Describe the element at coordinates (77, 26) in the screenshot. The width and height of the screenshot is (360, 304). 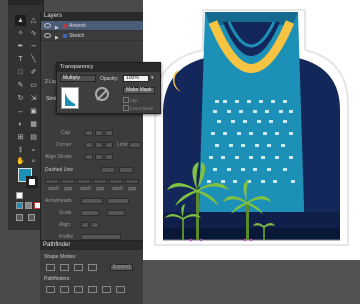
I see `layer-name-artwork: Artwork` at that location.